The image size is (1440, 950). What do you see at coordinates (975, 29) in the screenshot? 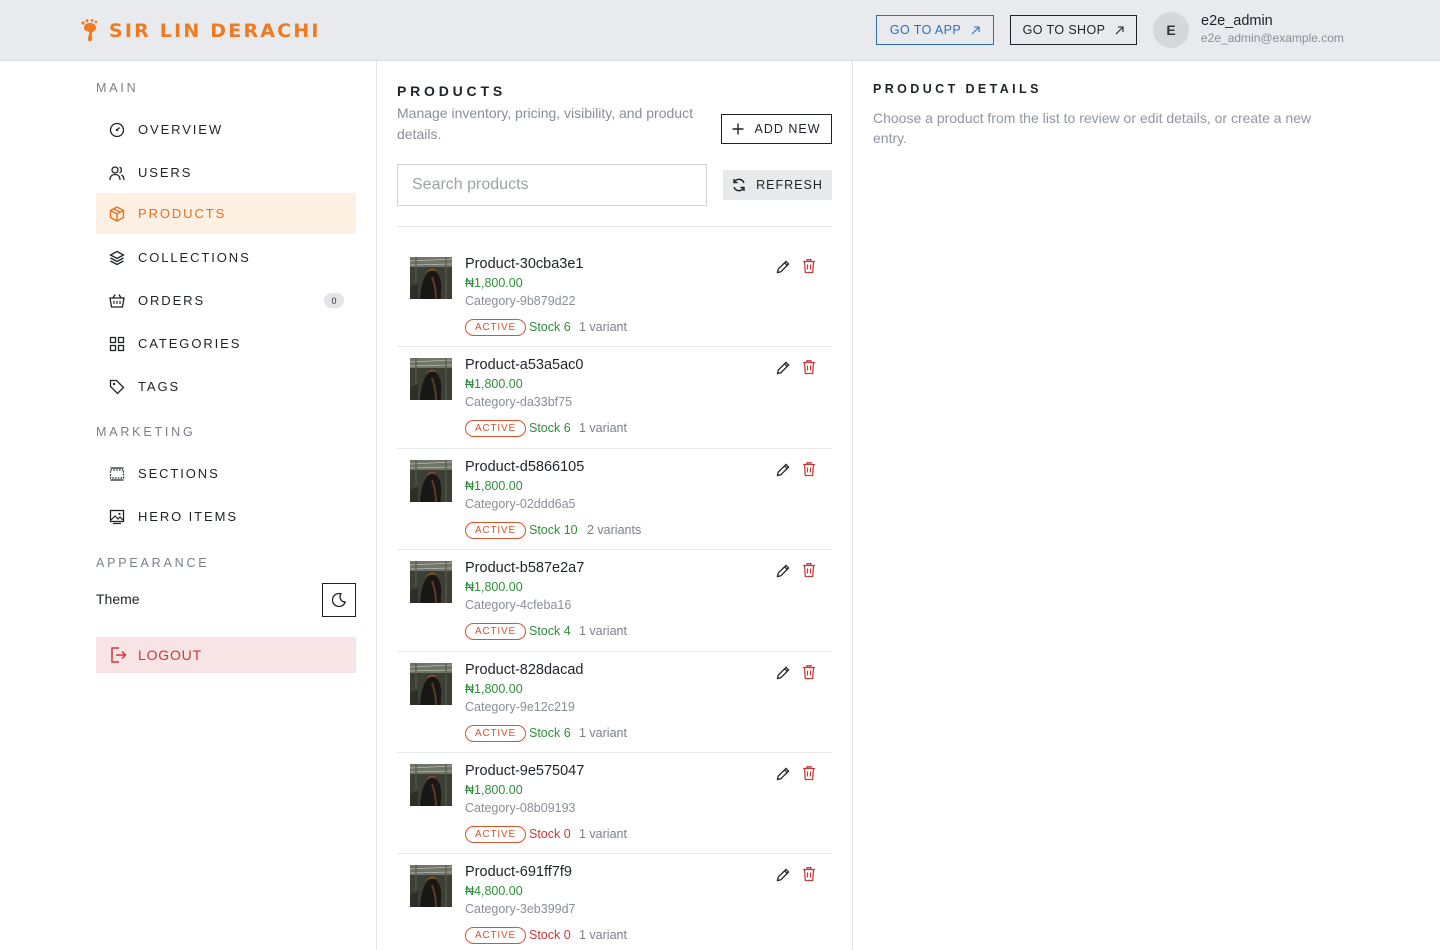
I see `external-link-icon` at bounding box center [975, 29].